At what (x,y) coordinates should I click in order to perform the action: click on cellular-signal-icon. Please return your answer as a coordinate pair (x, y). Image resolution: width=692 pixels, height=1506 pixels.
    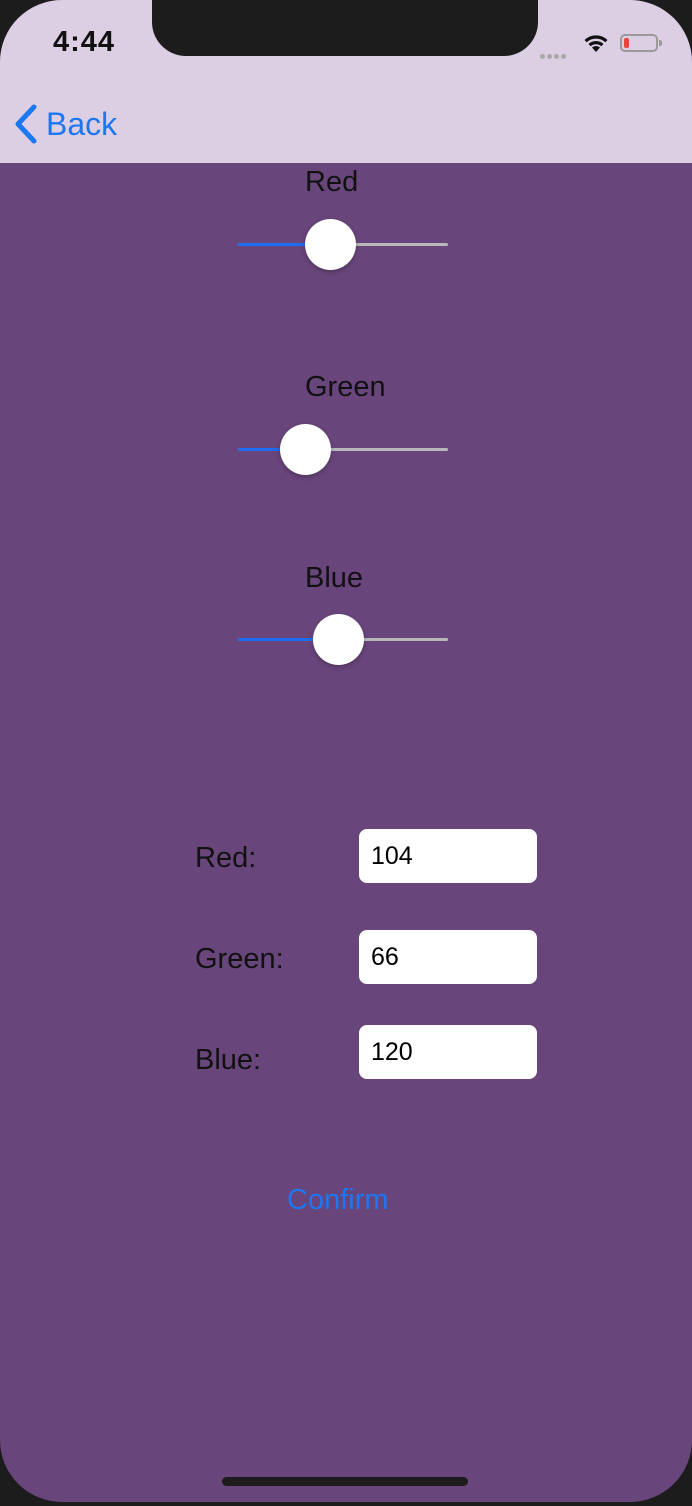
    Looking at the image, I should click on (554, 55).